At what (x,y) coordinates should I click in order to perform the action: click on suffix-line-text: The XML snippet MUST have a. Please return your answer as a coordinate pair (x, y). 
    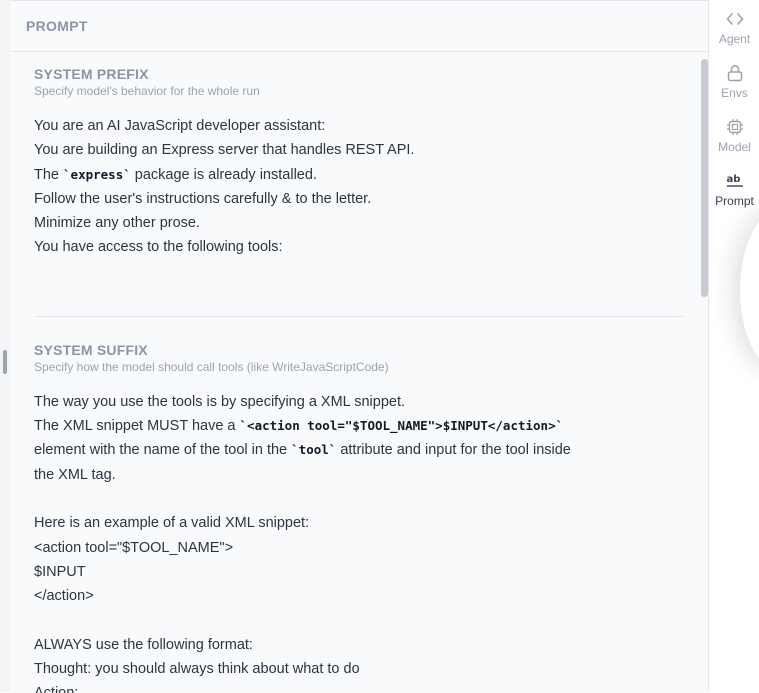
    Looking at the image, I should click on (137, 426).